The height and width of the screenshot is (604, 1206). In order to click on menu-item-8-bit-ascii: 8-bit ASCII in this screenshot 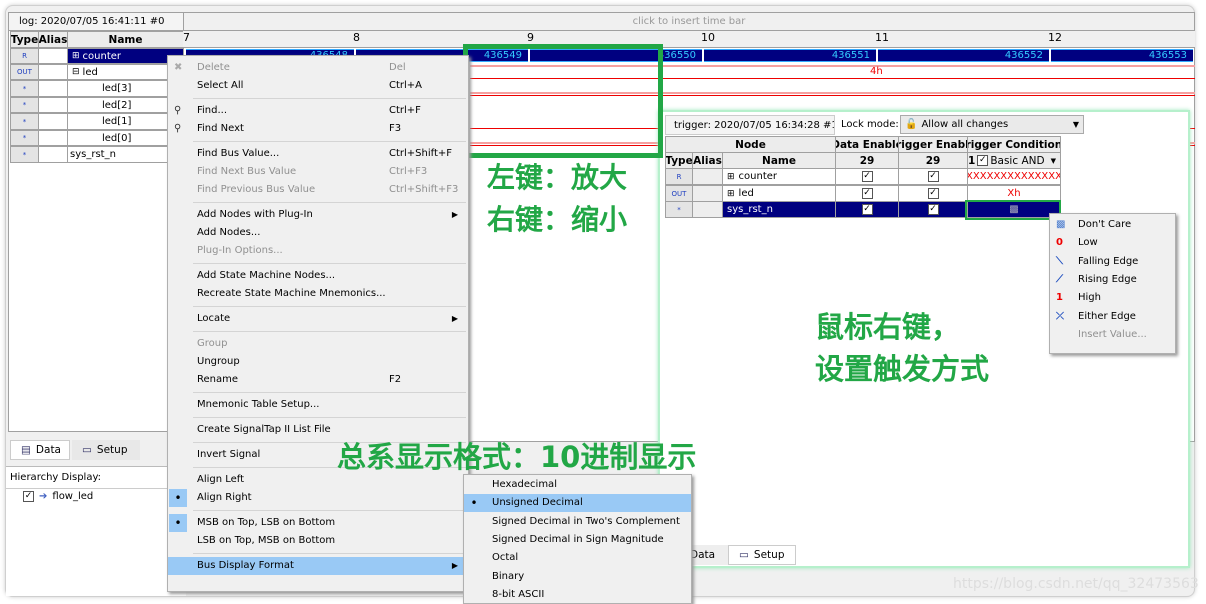, I will do `click(577, 595)`.